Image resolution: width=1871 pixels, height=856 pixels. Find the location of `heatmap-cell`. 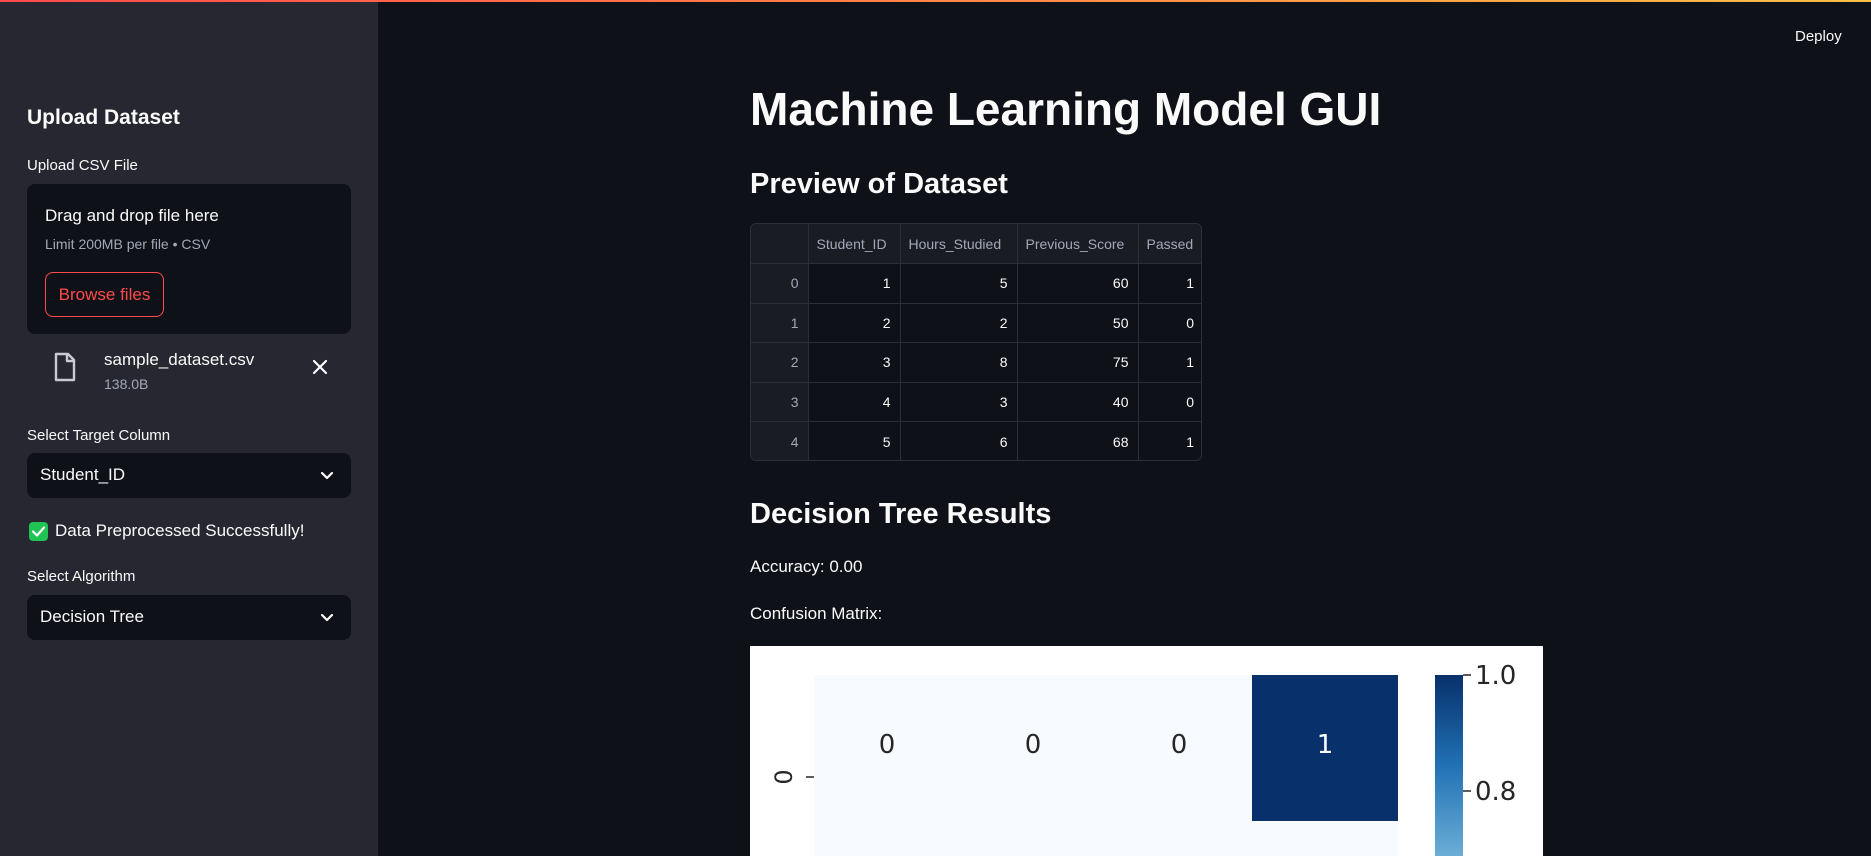

heatmap-cell is located at coordinates (1106, 838).